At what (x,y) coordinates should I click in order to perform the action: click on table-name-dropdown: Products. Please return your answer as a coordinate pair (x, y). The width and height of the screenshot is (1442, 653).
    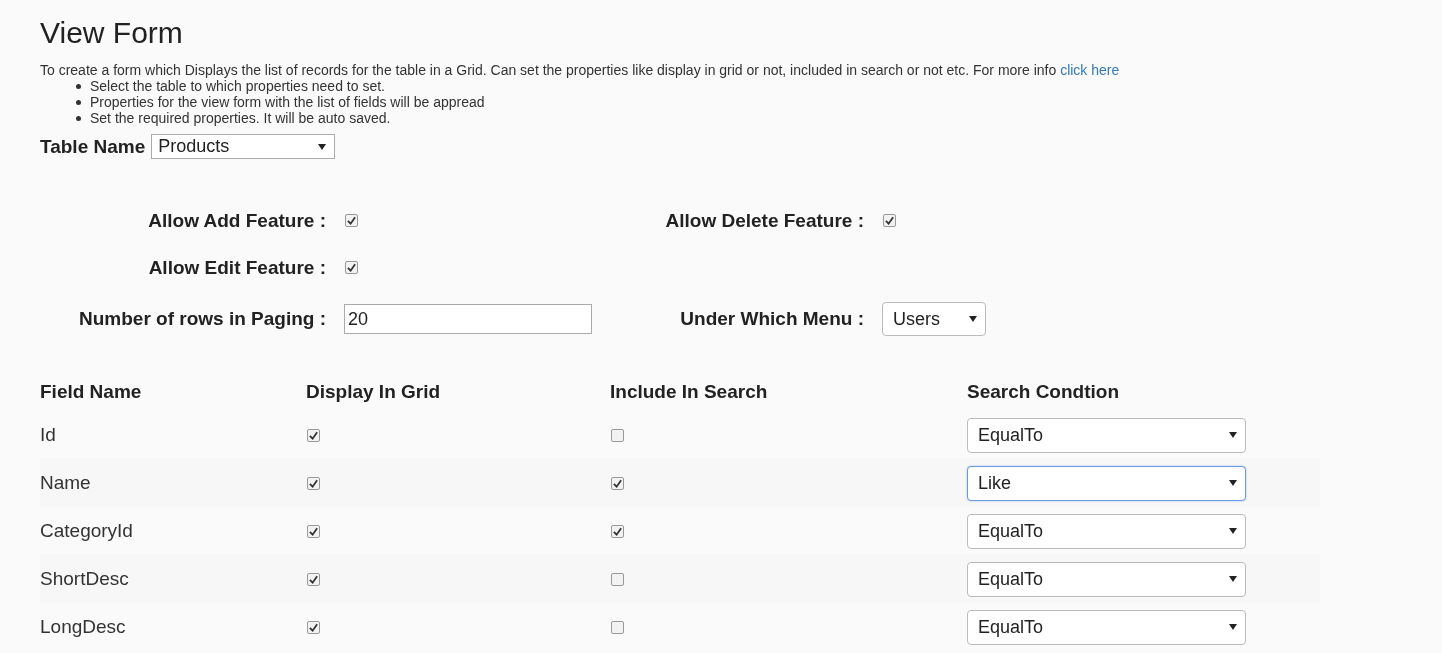
    Looking at the image, I should click on (243, 146).